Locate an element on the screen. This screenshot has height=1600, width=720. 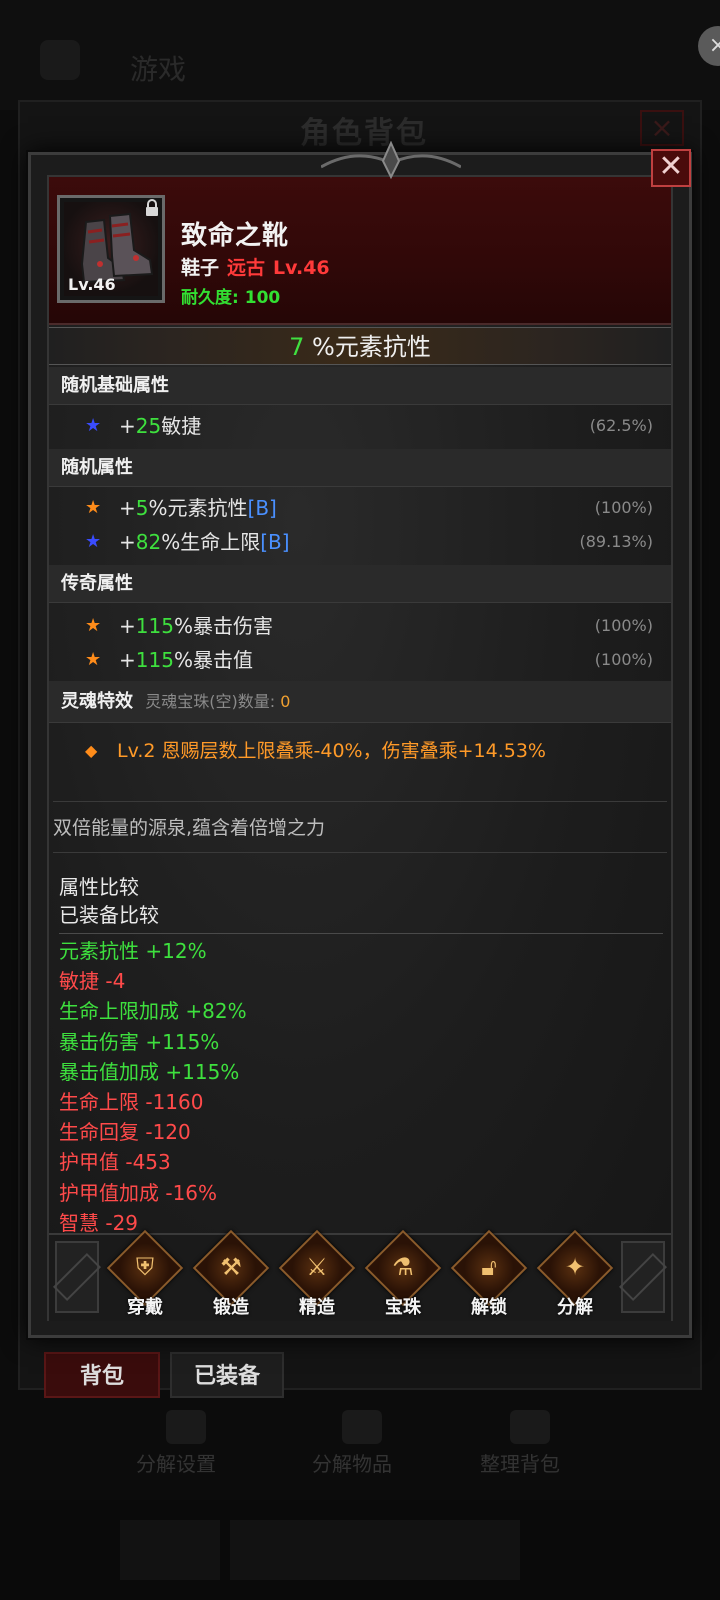
ornament-left-icon is located at coordinates (77, 1277).